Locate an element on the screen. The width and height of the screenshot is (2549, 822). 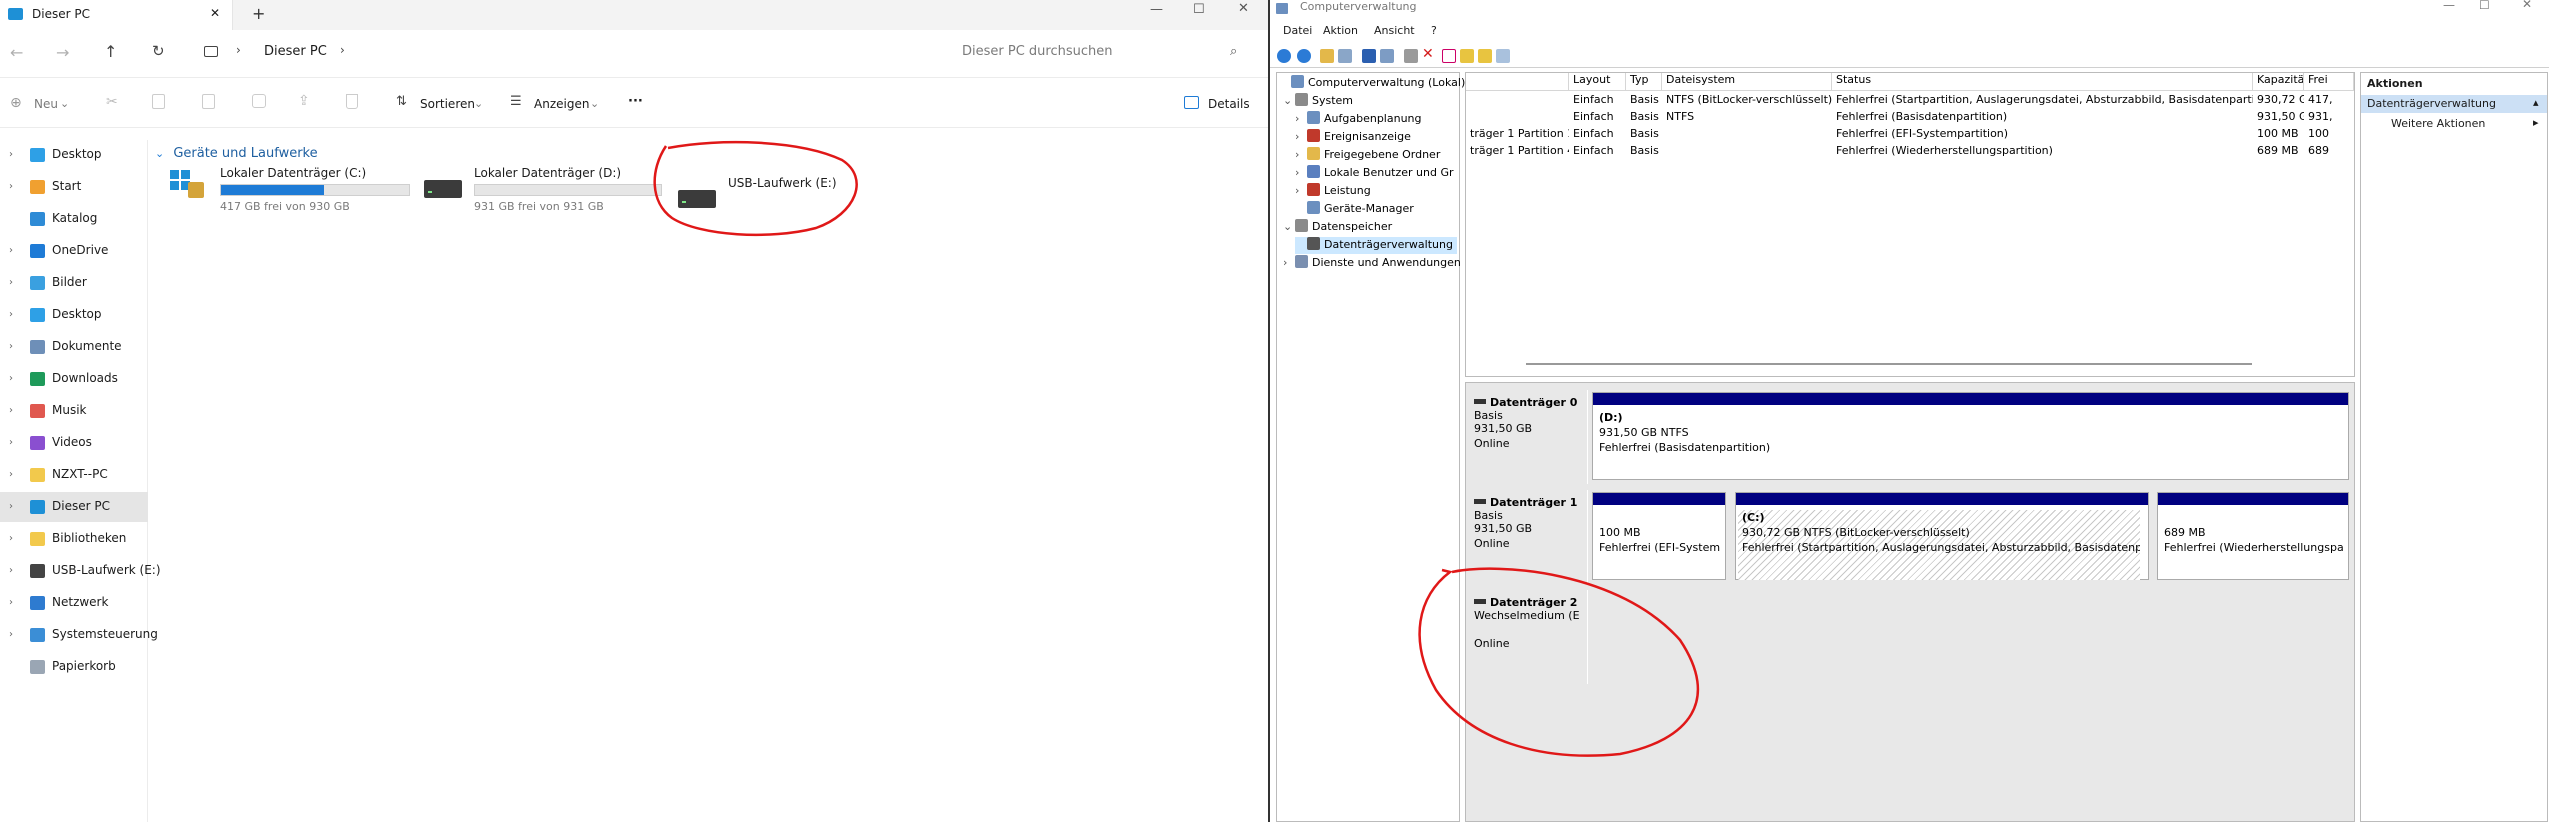
section-header: ⌄ Geräte und Laufwerke is located at coordinates (236, 151).